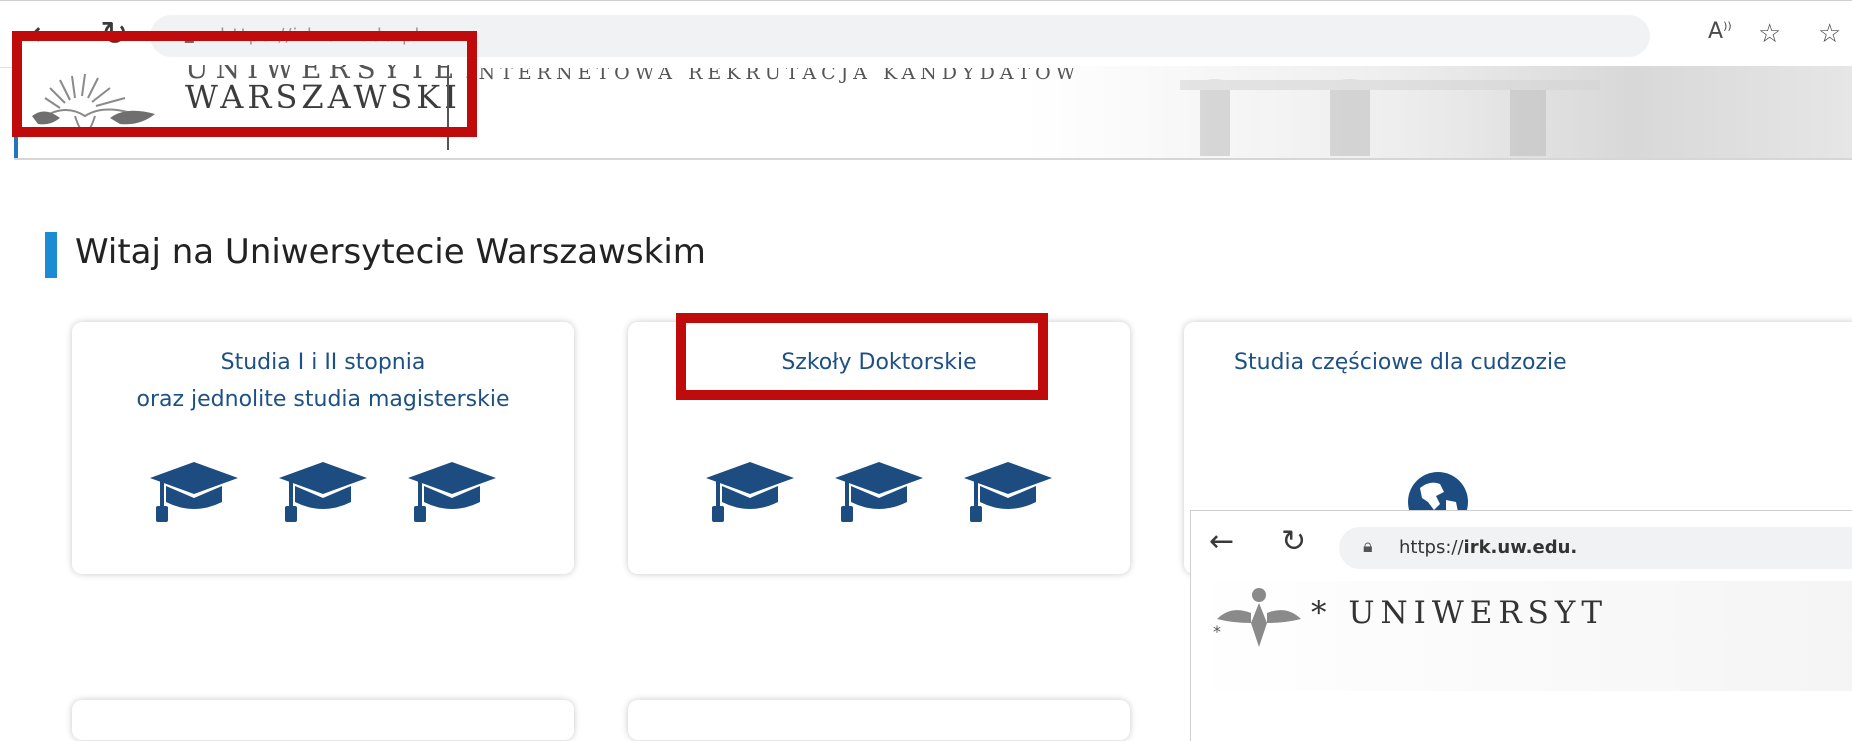 The width and height of the screenshot is (1852, 741). What do you see at coordinates (323, 362) in the screenshot?
I see `card-label-line1: Studia I i II stopnia` at bounding box center [323, 362].